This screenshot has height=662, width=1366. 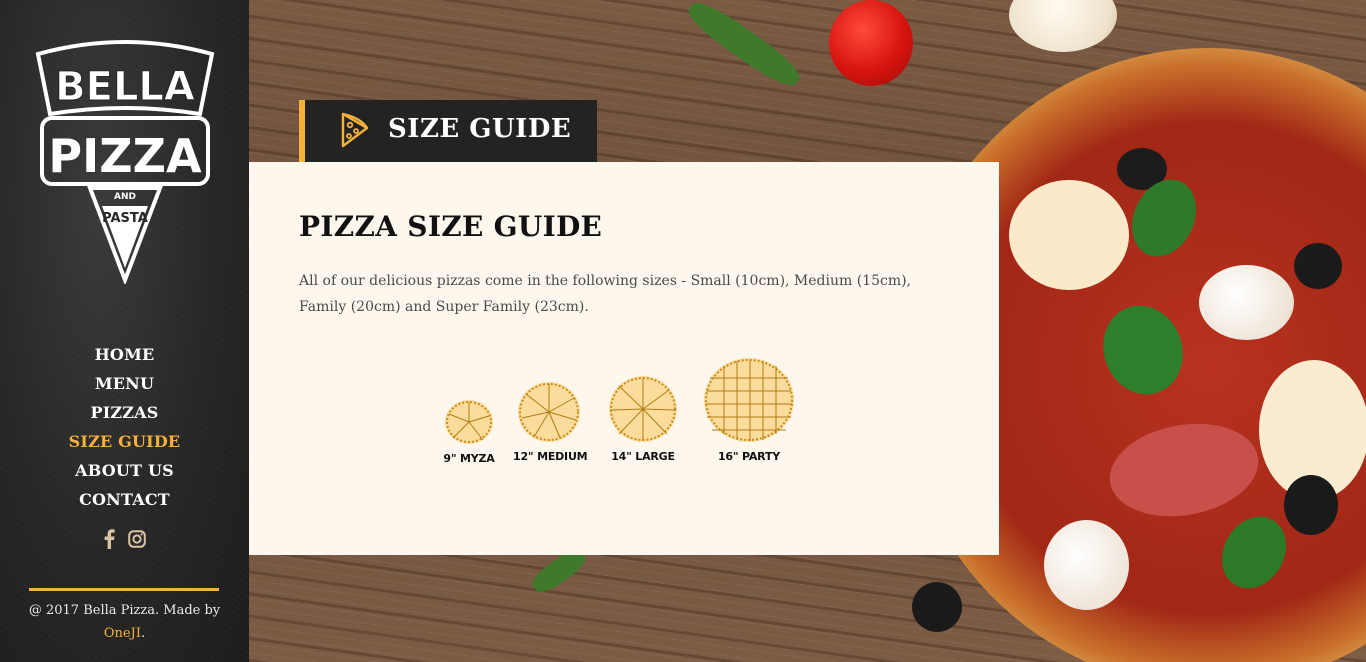 What do you see at coordinates (744, 46) in the screenshot?
I see `arugula-decoration` at bounding box center [744, 46].